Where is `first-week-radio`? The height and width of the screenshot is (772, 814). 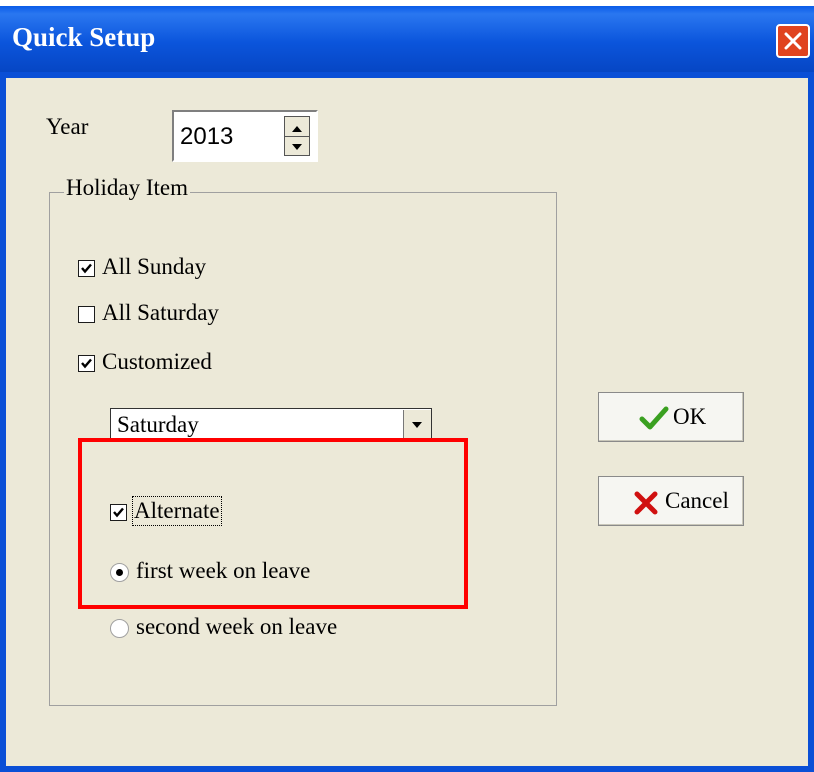
first-week-radio is located at coordinates (119, 572).